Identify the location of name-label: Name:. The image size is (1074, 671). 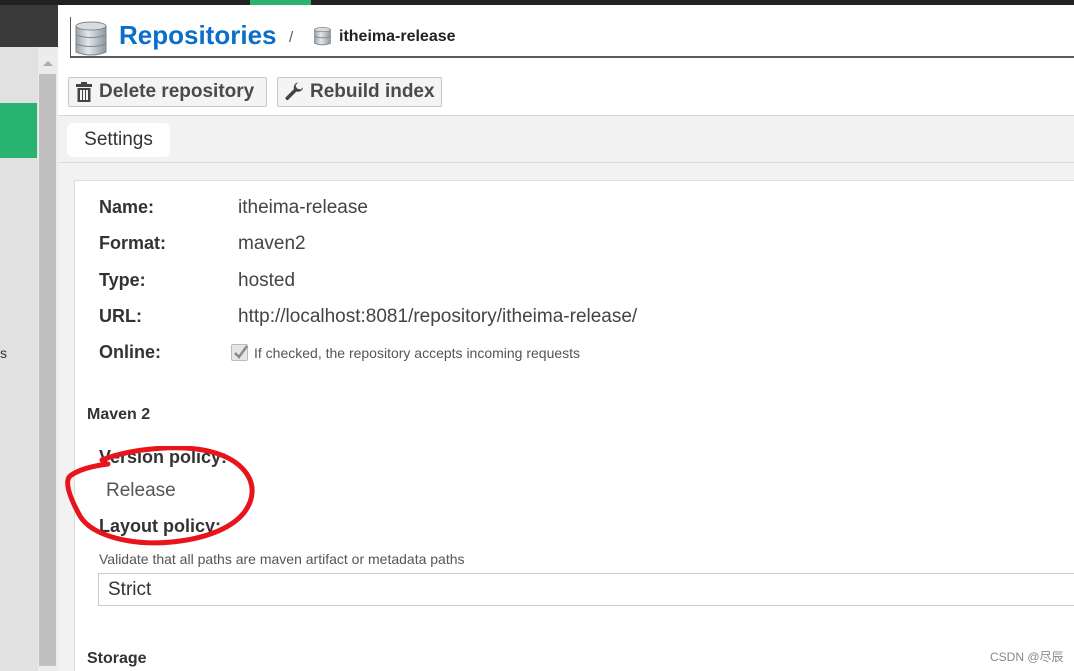
(127, 207).